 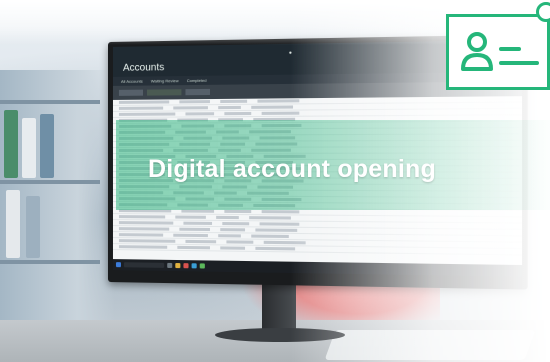 I want to click on bookshelf, so click(x=57, y=195).